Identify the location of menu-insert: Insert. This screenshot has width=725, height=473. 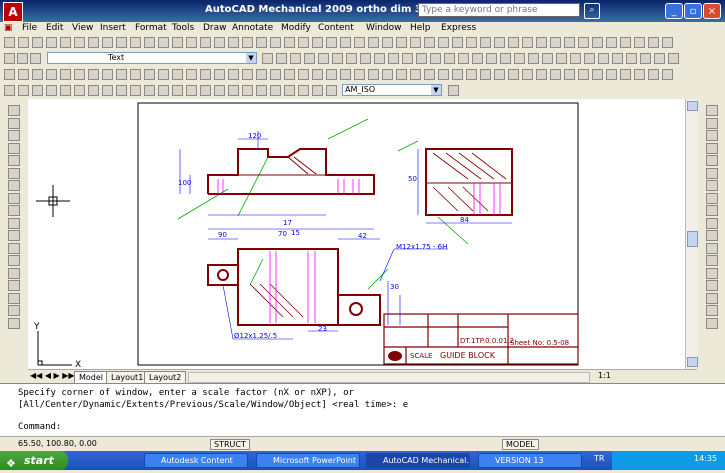
(113, 28).